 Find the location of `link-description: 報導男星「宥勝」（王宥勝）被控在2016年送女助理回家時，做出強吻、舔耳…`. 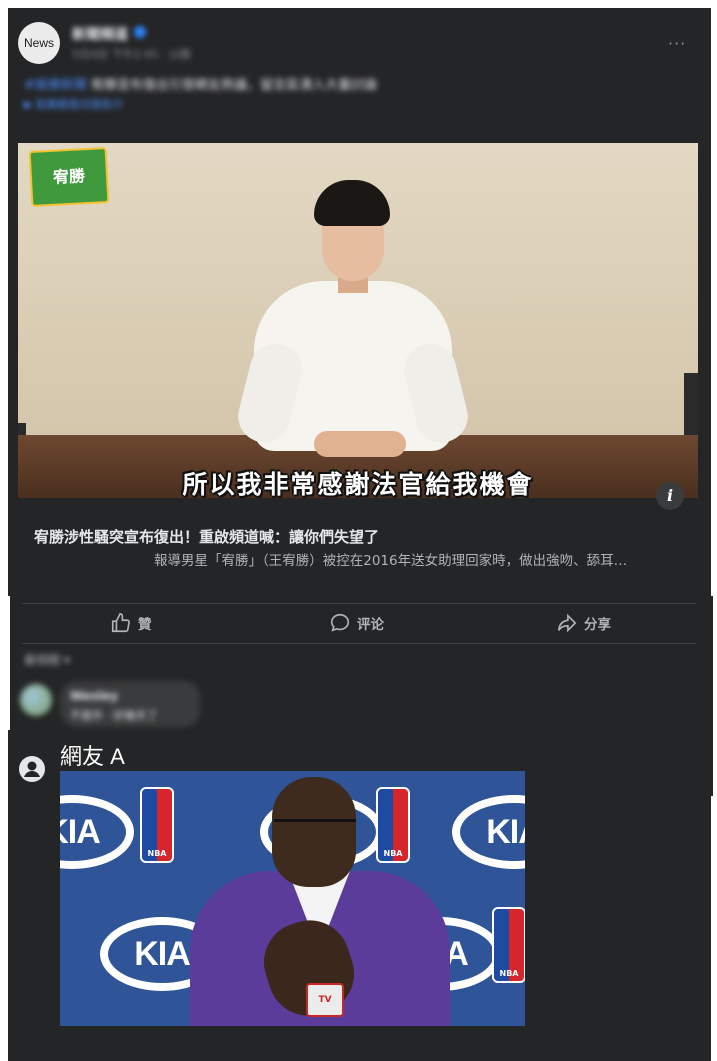

link-description: 報導男星「宥勝」（王宥勝）被控在2016年送女助理回家時，做出強吻、舔耳… is located at coordinates (414, 559).